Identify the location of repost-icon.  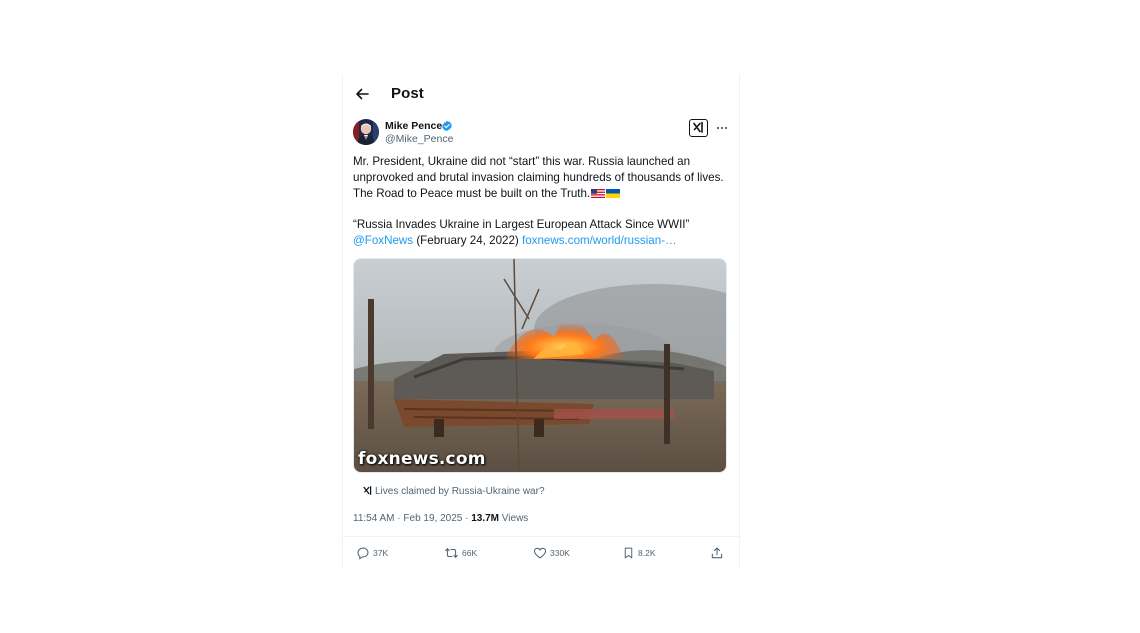
(451, 553).